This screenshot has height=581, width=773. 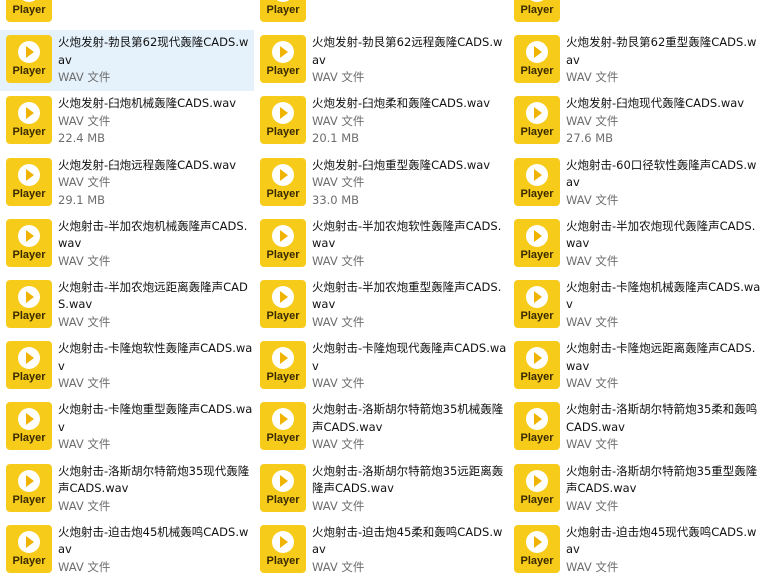 I want to click on file-info: 火炮射击-洛斯胡尔特箭炮35现代轰隆声CADS.wav WAV 文件, so click(x=155, y=489).